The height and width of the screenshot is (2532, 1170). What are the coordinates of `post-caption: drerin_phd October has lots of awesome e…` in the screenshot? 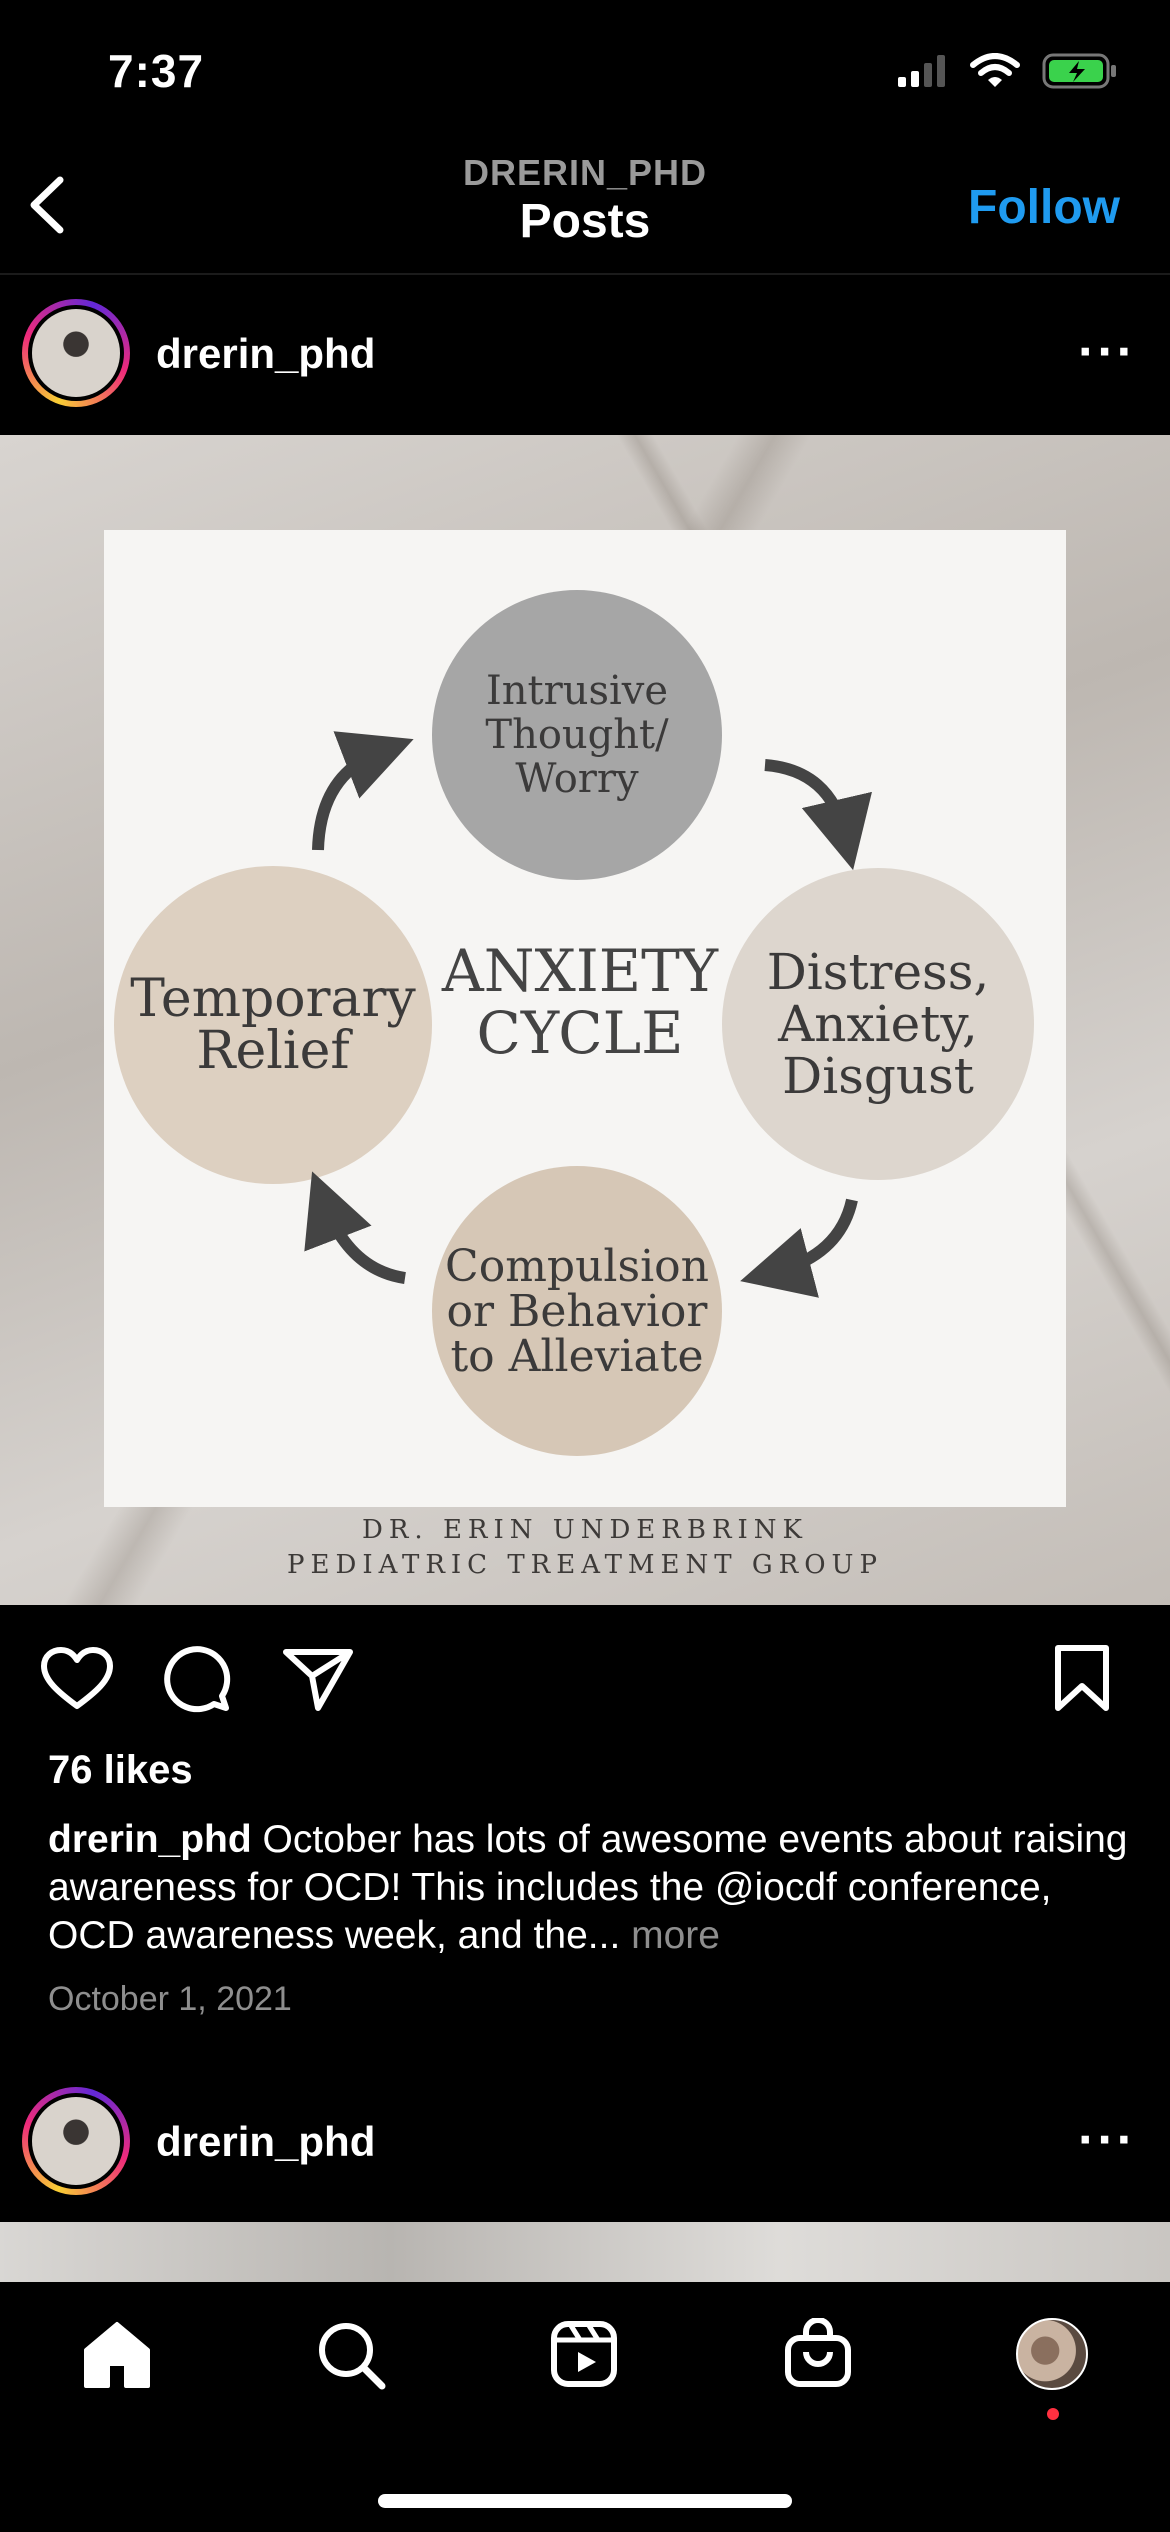 It's located at (588, 1888).